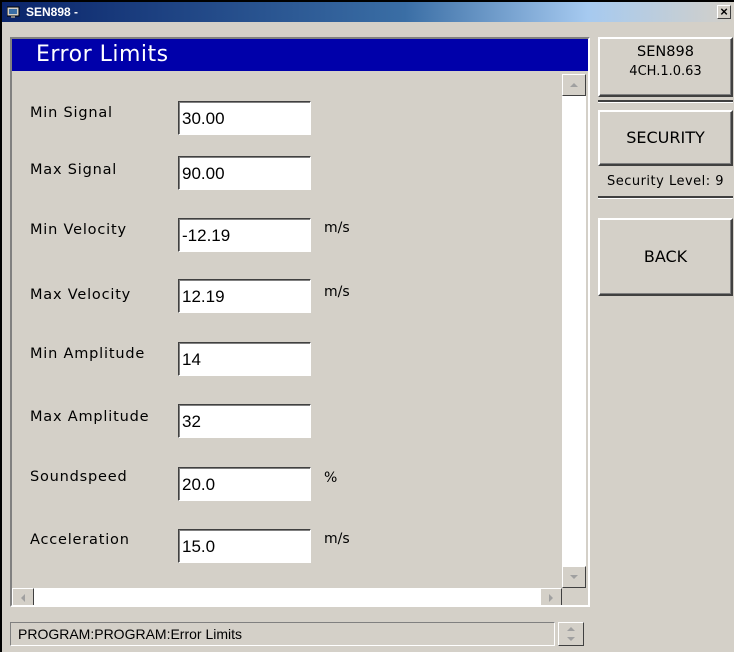  I want to click on firmware-version: 4CH.1.0.63, so click(665, 71).